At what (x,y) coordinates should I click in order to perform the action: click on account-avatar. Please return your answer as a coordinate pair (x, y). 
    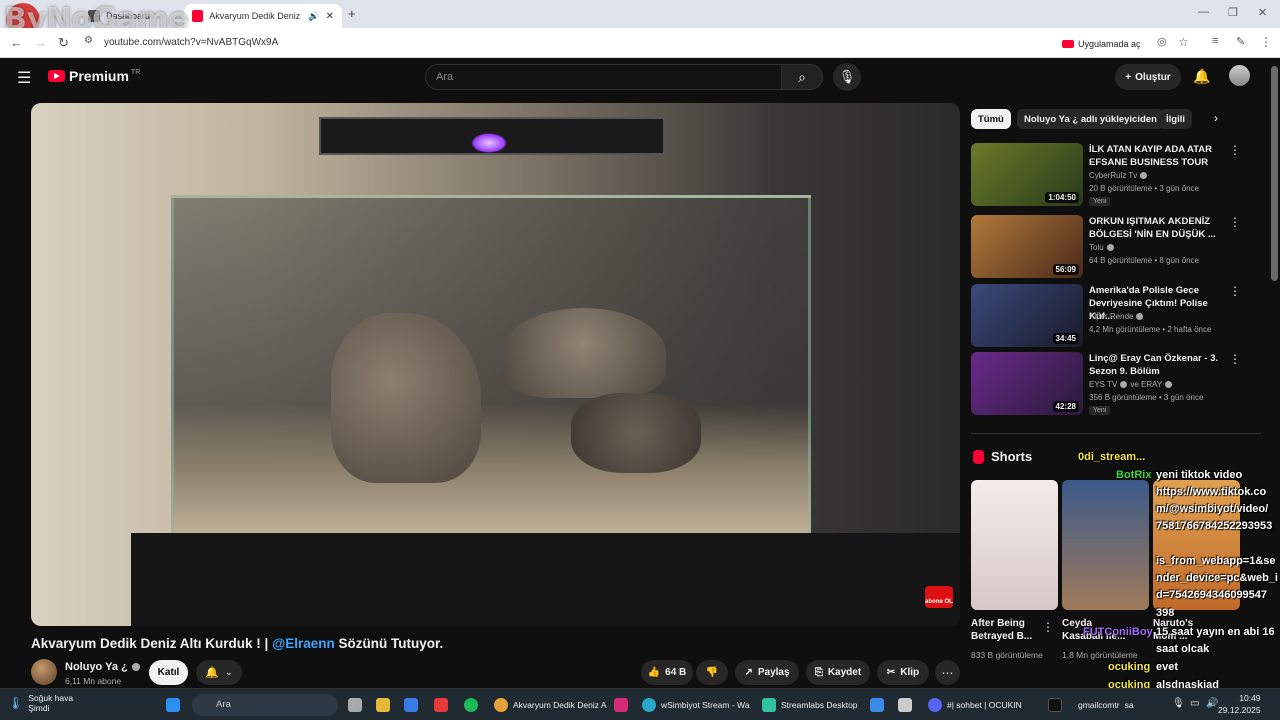
    Looking at the image, I should click on (1239, 75).